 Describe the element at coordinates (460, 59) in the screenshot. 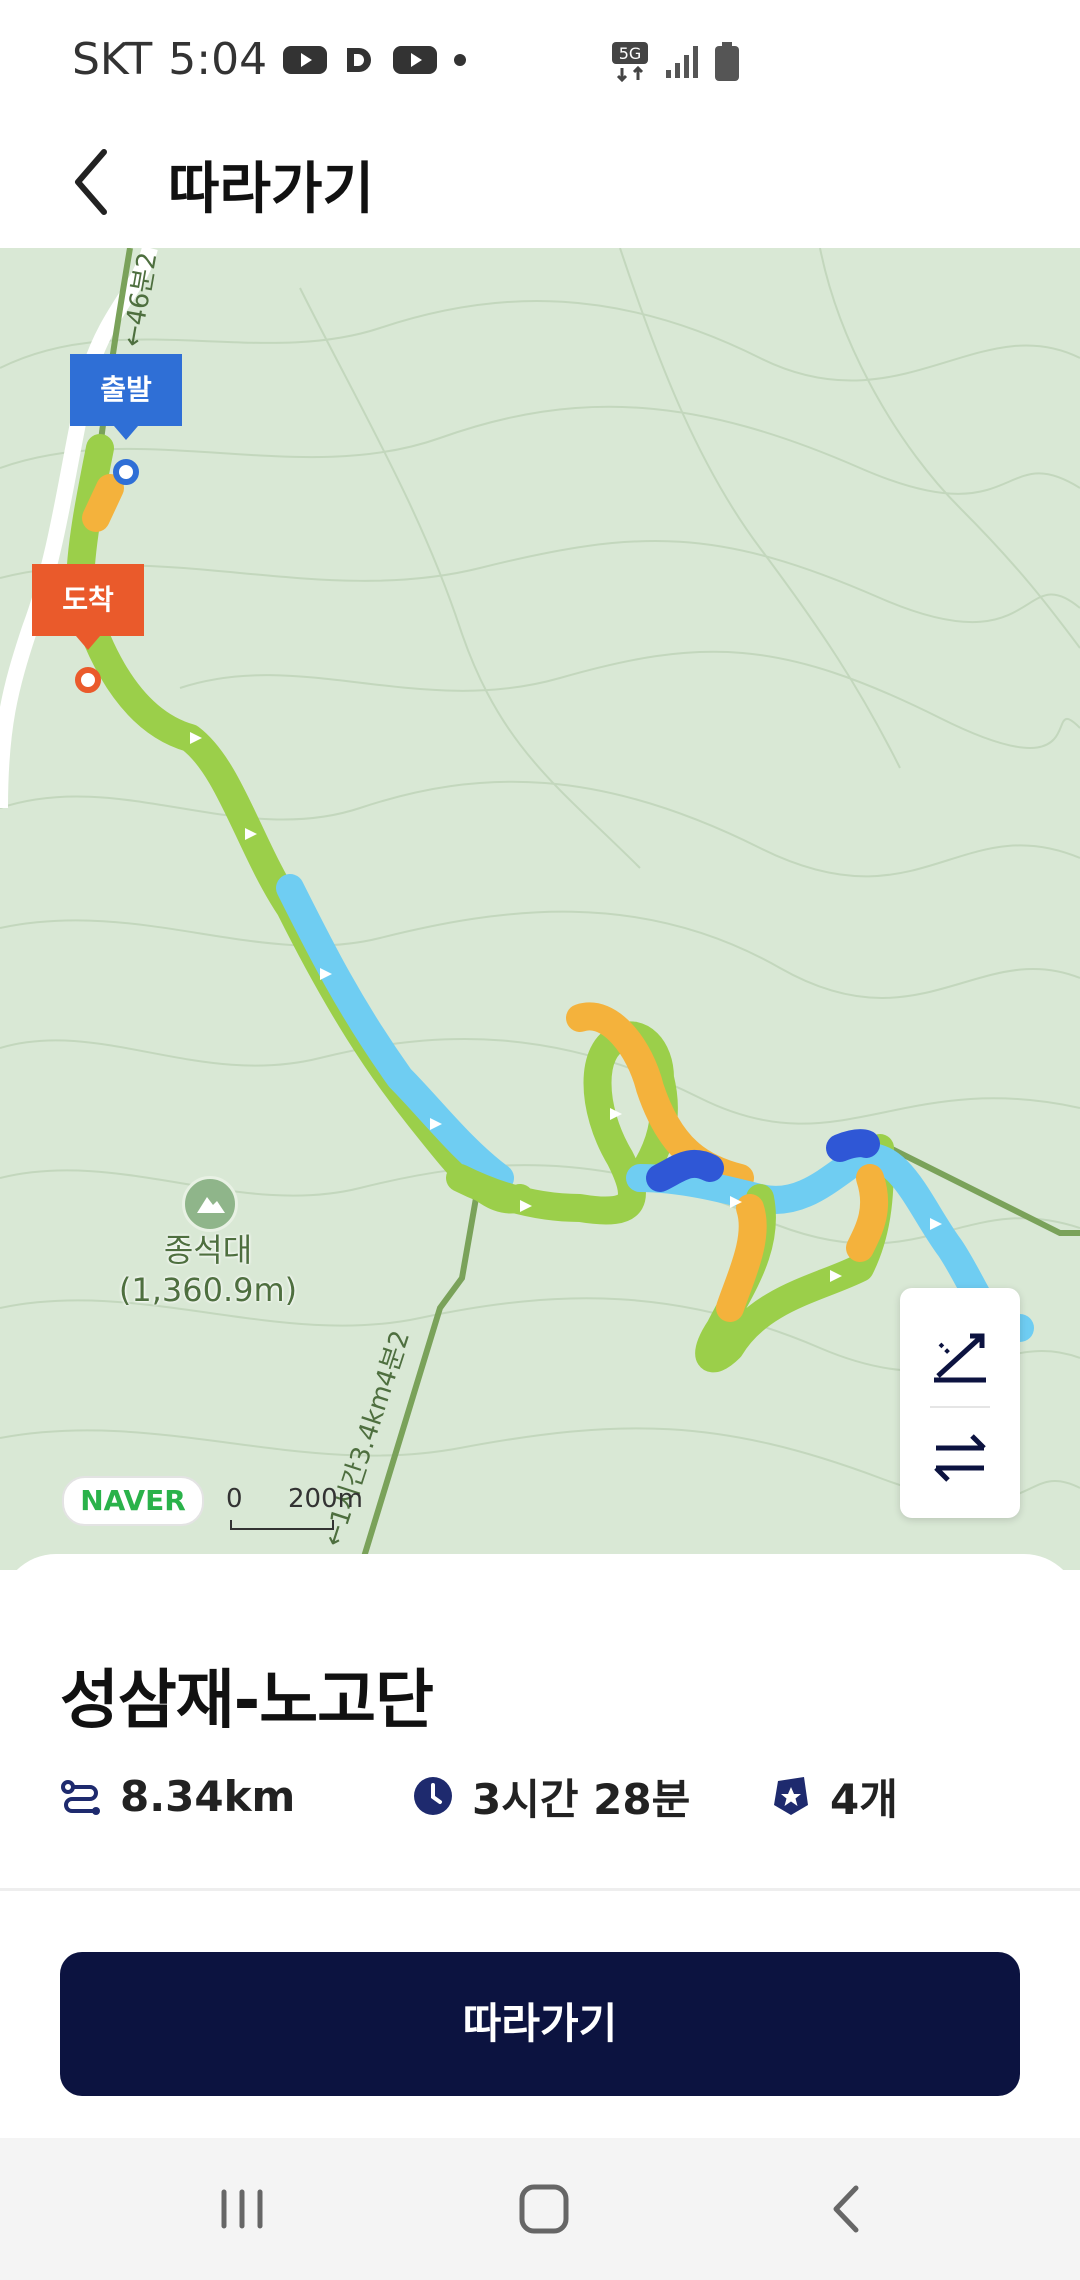

I see `notification-dot-icon` at that location.